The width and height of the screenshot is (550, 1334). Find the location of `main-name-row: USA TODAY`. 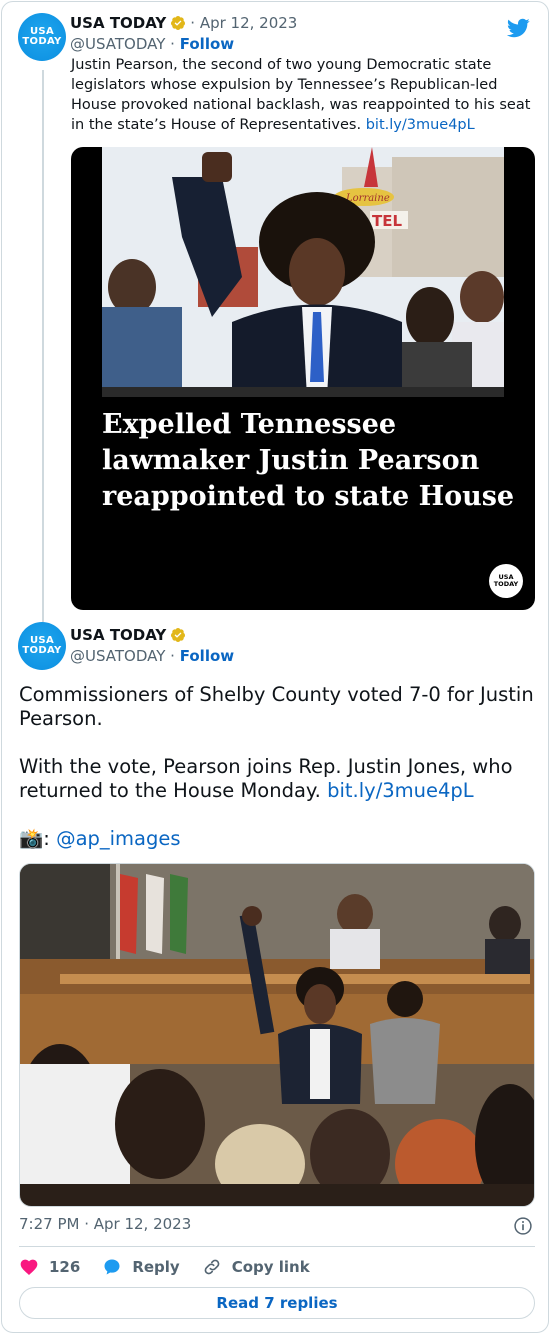

main-name-row: USA TODAY is located at coordinates (128, 635).